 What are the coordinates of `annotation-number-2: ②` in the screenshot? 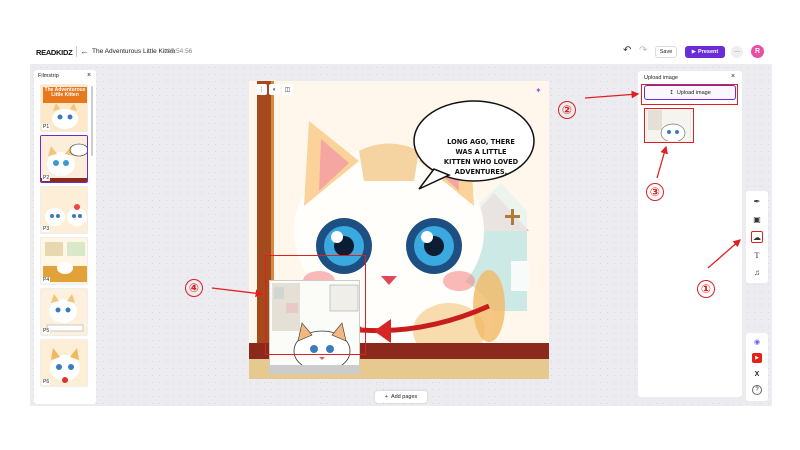 It's located at (567, 110).